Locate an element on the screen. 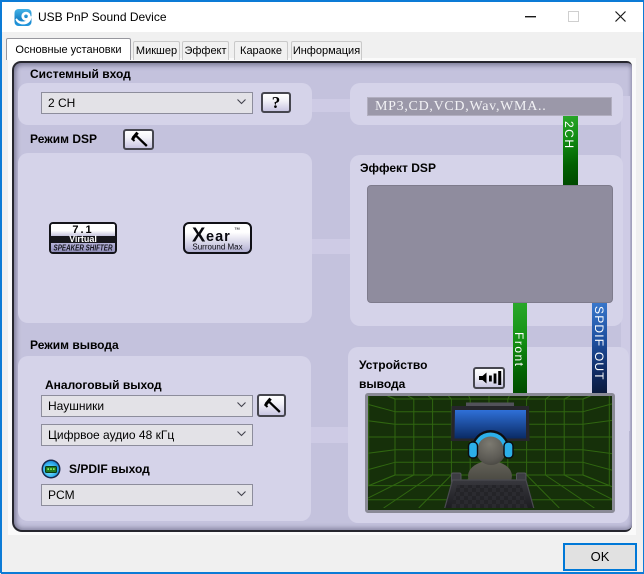 The width and height of the screenshot is (644, 574). svg-text: SPEAKER SHIFTER is located at coordinates (83, 248).